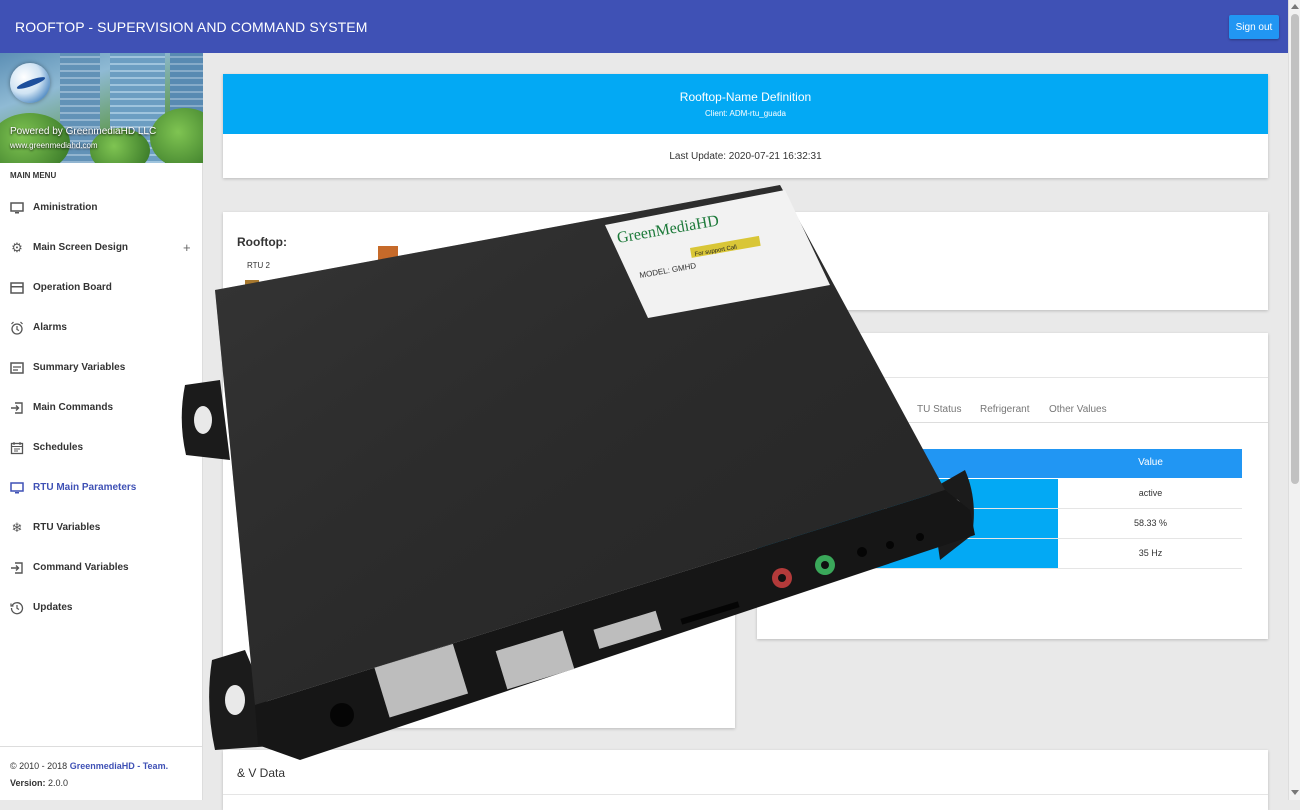 Image resolution: width=1300 pixels, height=810 pixels. I want to click on sign-out-button: Sign out, so click(1254, 27).